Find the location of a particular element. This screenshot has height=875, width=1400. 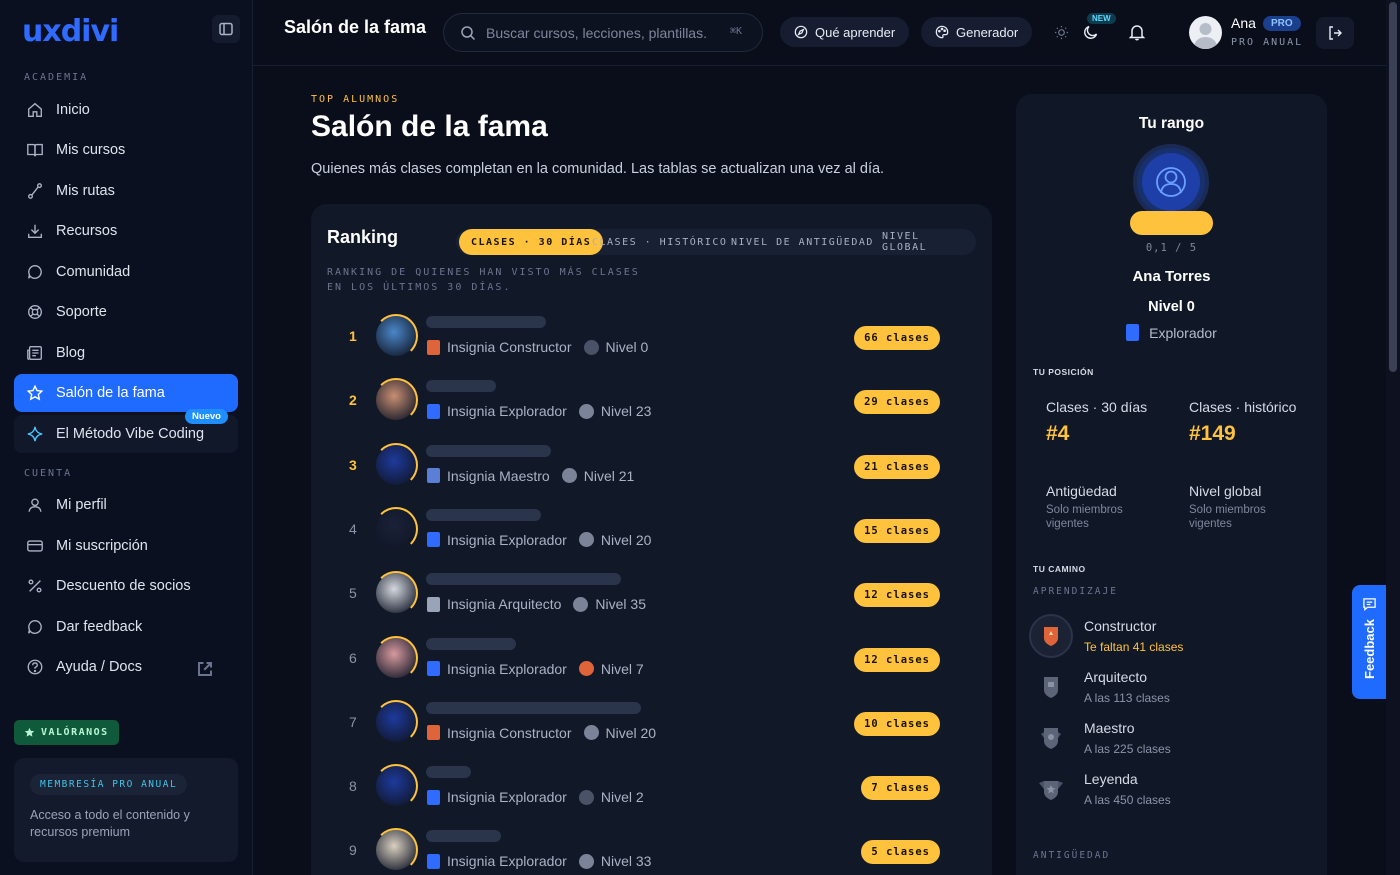

pro-badge: PRO is located at coordinates (1282, 23).